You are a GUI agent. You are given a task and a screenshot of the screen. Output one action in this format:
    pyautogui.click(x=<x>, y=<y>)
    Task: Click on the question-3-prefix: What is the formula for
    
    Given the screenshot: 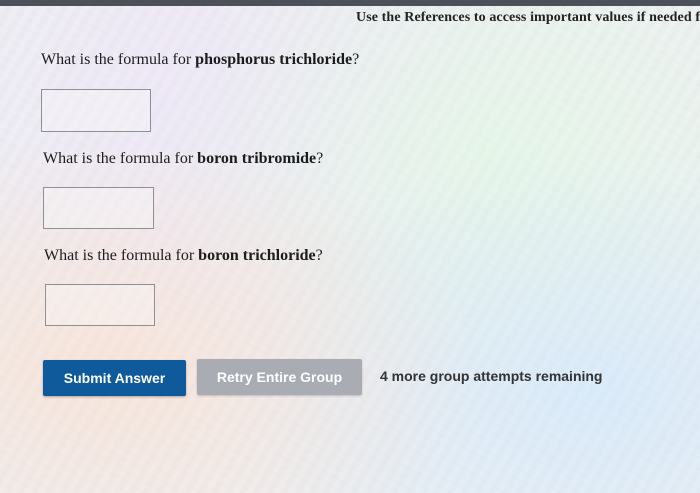 What is the action you would take?
    pyautogui.click(x=121, y=255)
    